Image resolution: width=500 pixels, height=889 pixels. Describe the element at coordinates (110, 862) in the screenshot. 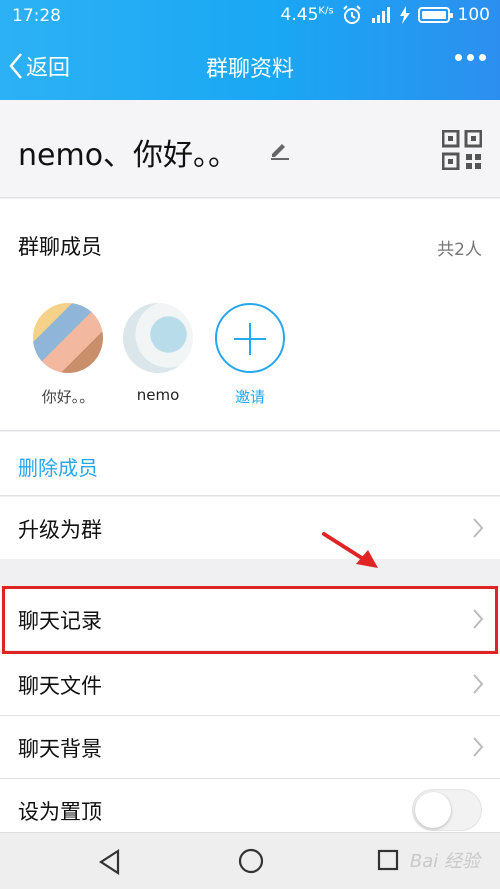

I see `back-triangle-icon` at that location.